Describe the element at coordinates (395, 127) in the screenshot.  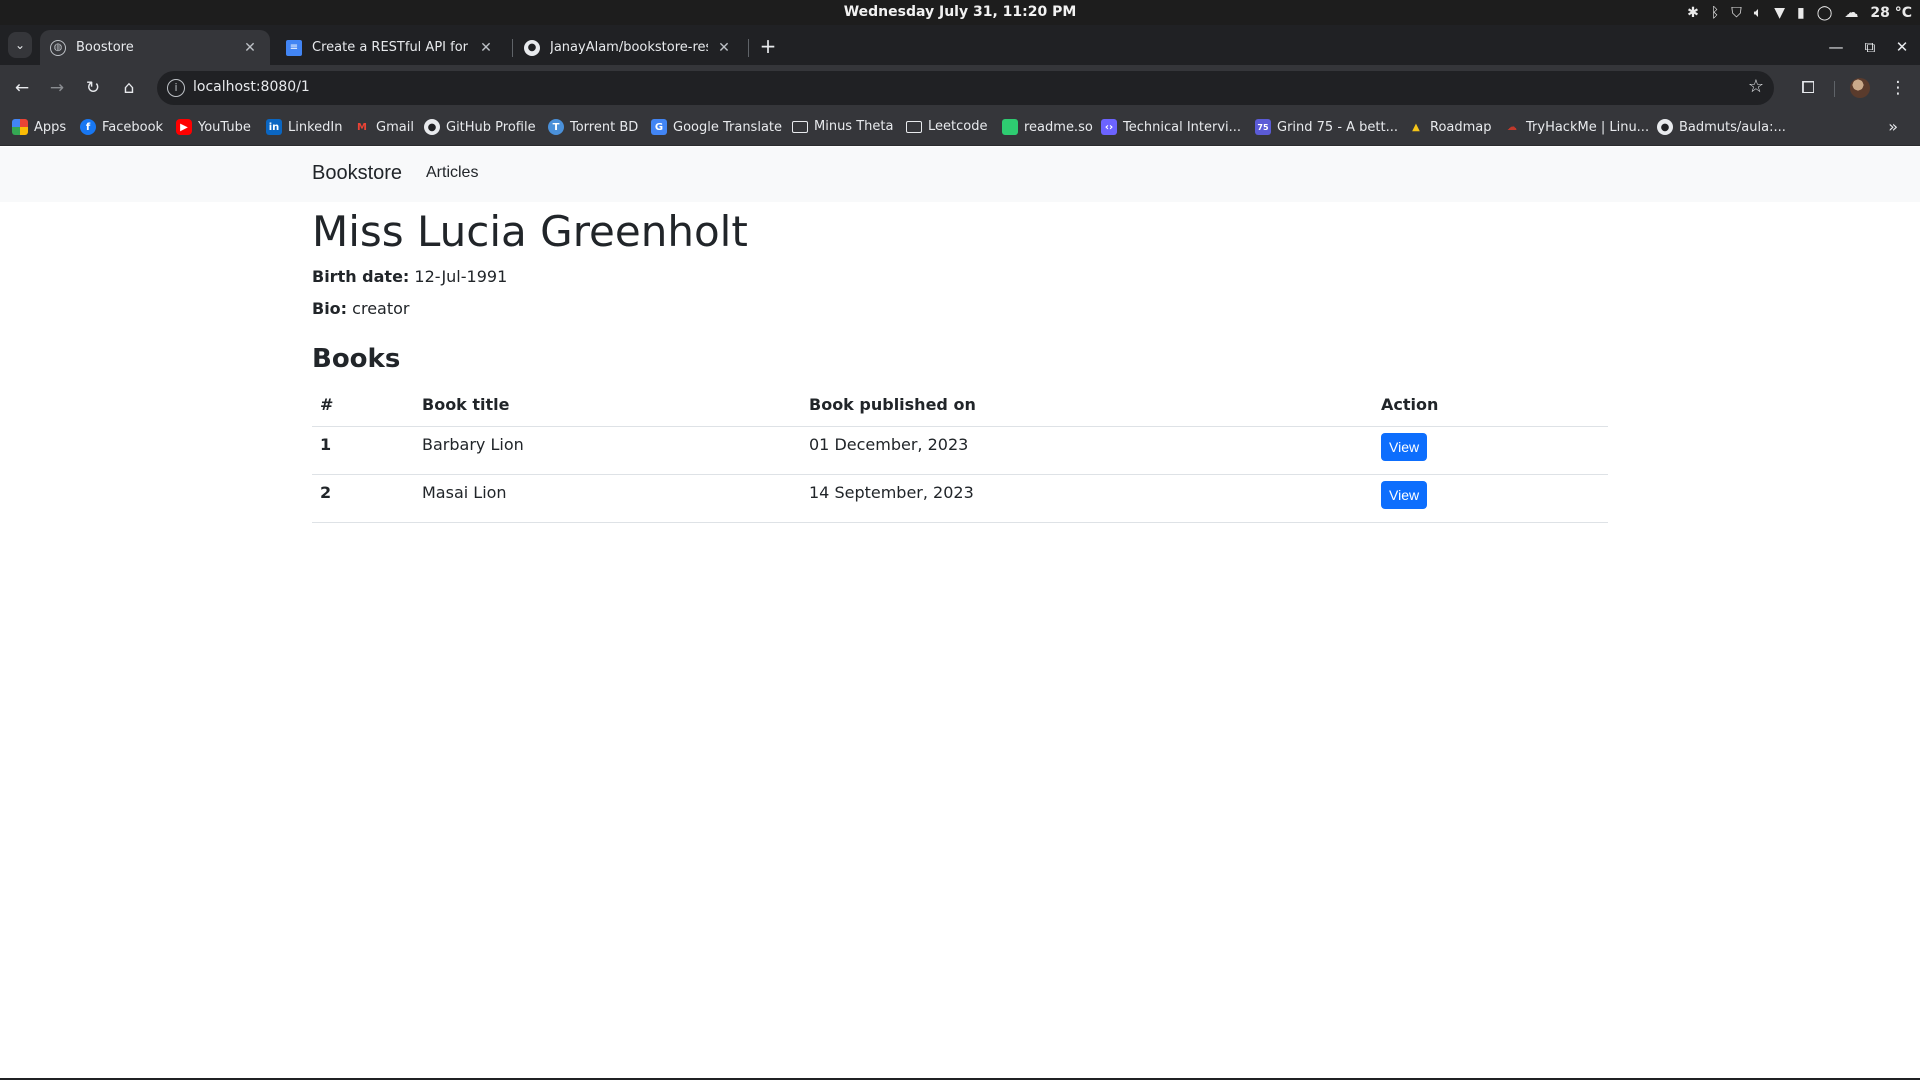
I see `bookmark-label: Gmail` at that location.